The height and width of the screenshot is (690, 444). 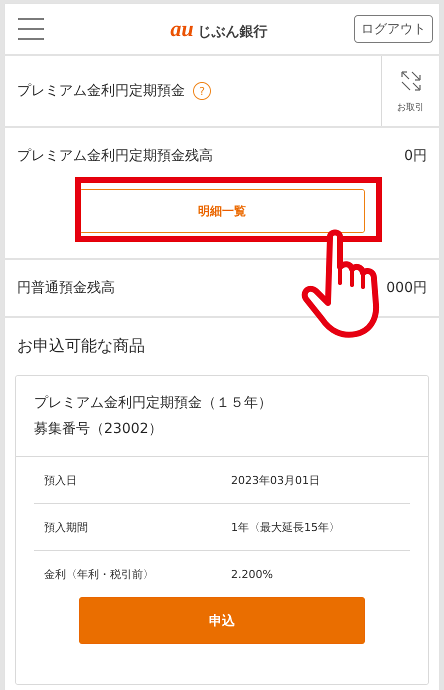 I want to click on product-title: プレミアム金利円定期預金, so click(x=101, y=91).